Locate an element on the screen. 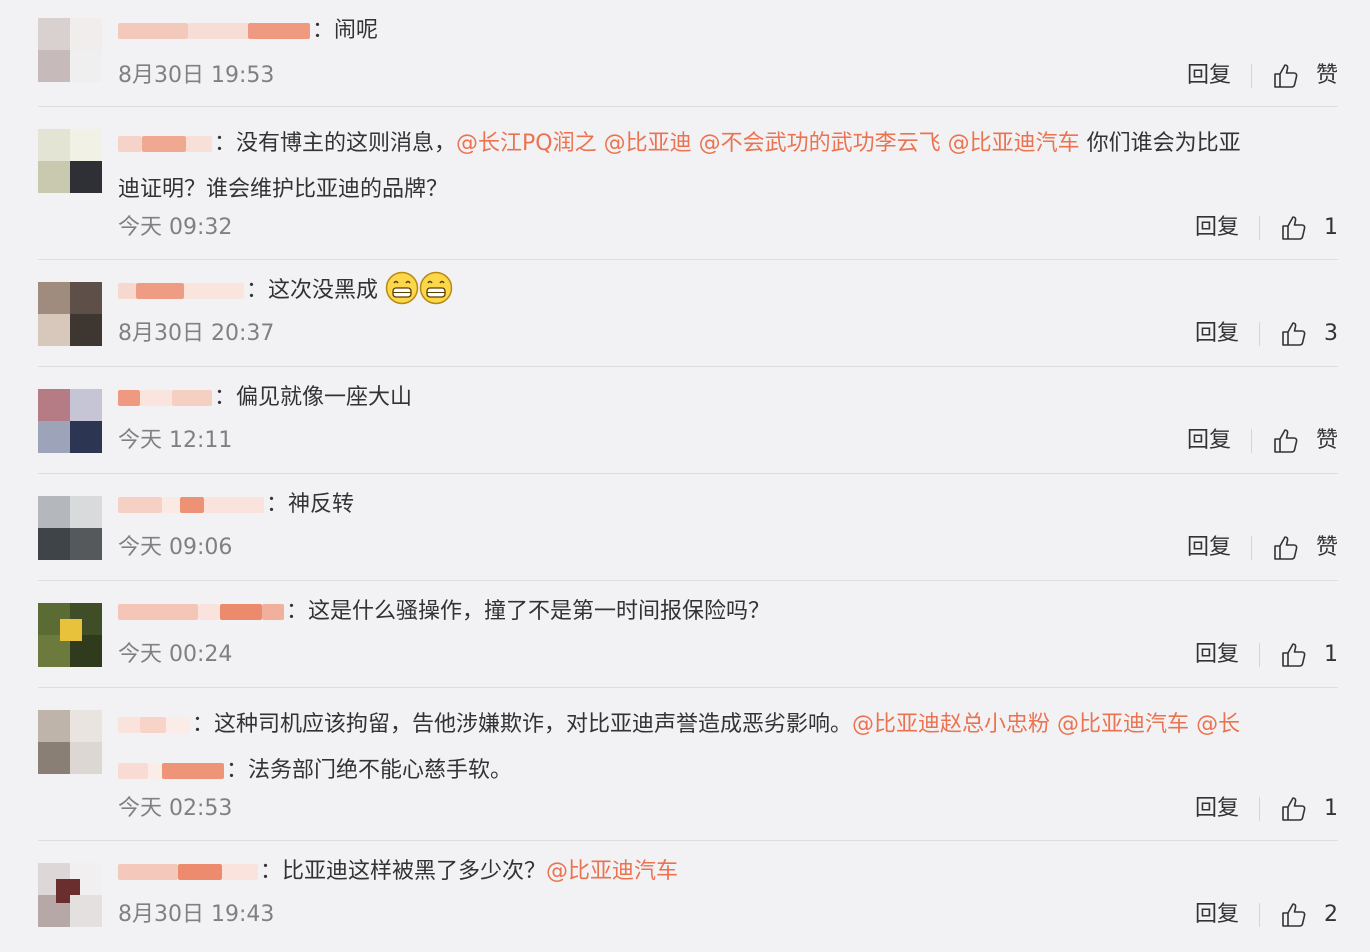  comment-item: ：神反转 今天 09:06 回复 赞 is located at coordinates (688, 527).